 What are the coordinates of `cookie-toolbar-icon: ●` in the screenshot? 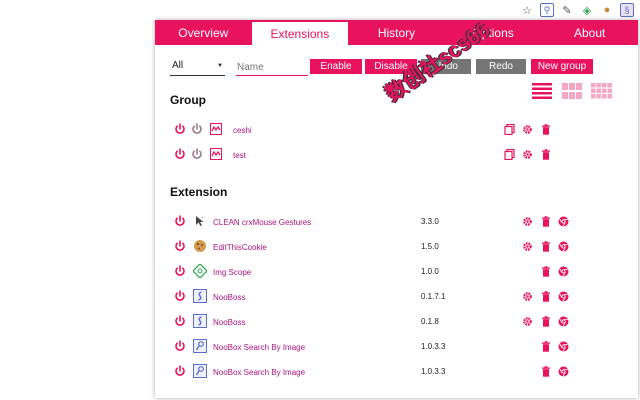 It's located at (607, 10).